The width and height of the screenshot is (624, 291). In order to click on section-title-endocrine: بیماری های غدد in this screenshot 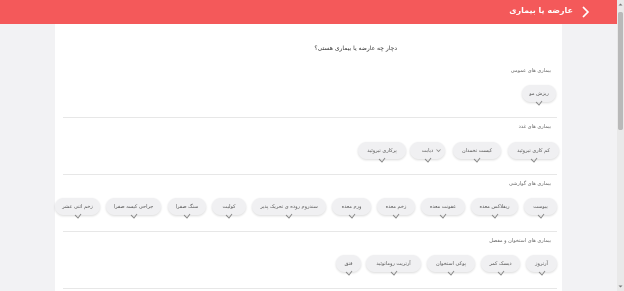, I will do `click(534, 127)`.